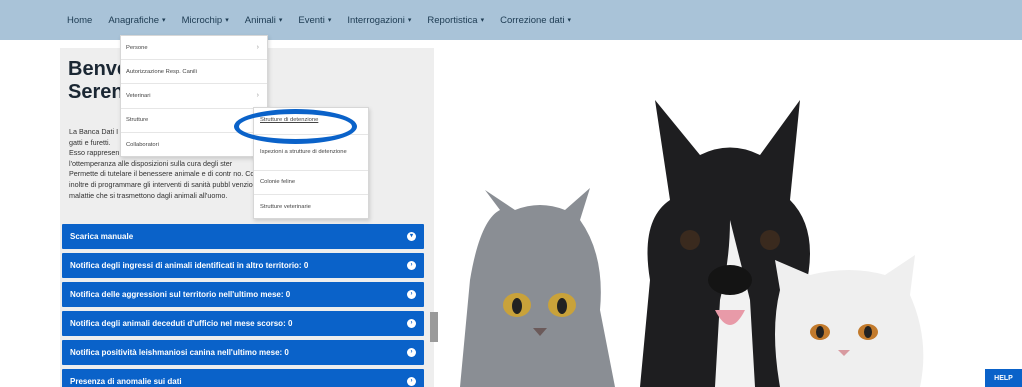 Image resolution: width=1022 pixels, height=387 pixels. What do you see at coordinates (411, 236) in the screenshot?
I see `chevron-icon: ▾` at bounding box center [411, 236].